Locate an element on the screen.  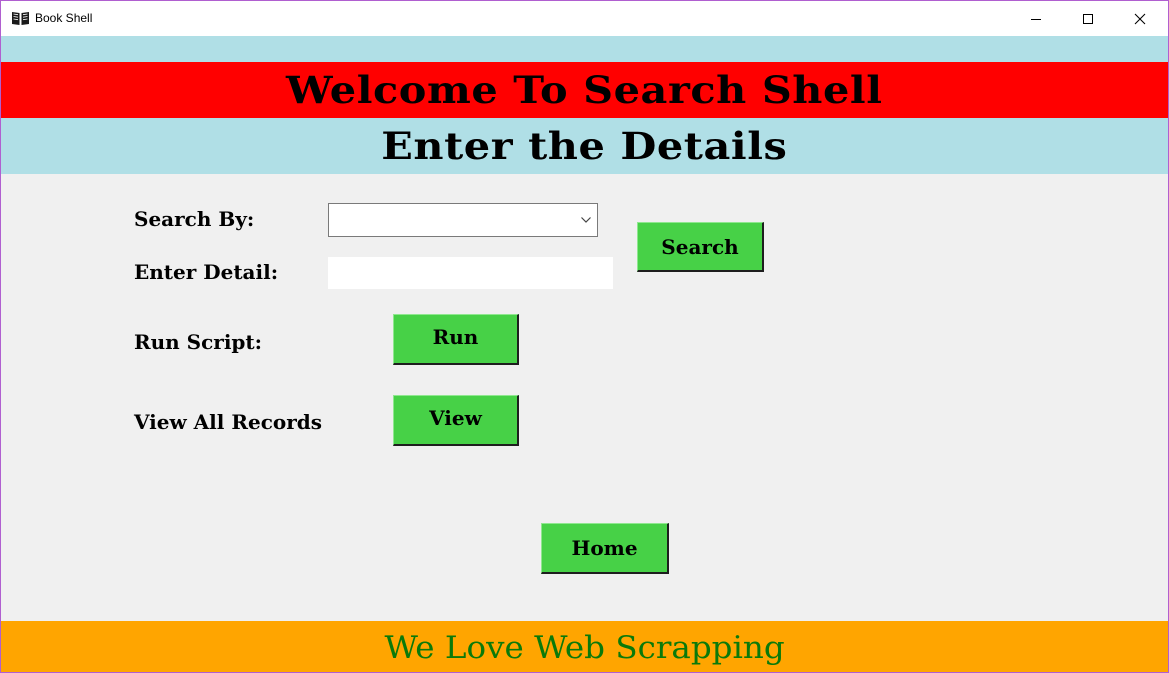
open-book-icon is located at coordinates (20, 18).